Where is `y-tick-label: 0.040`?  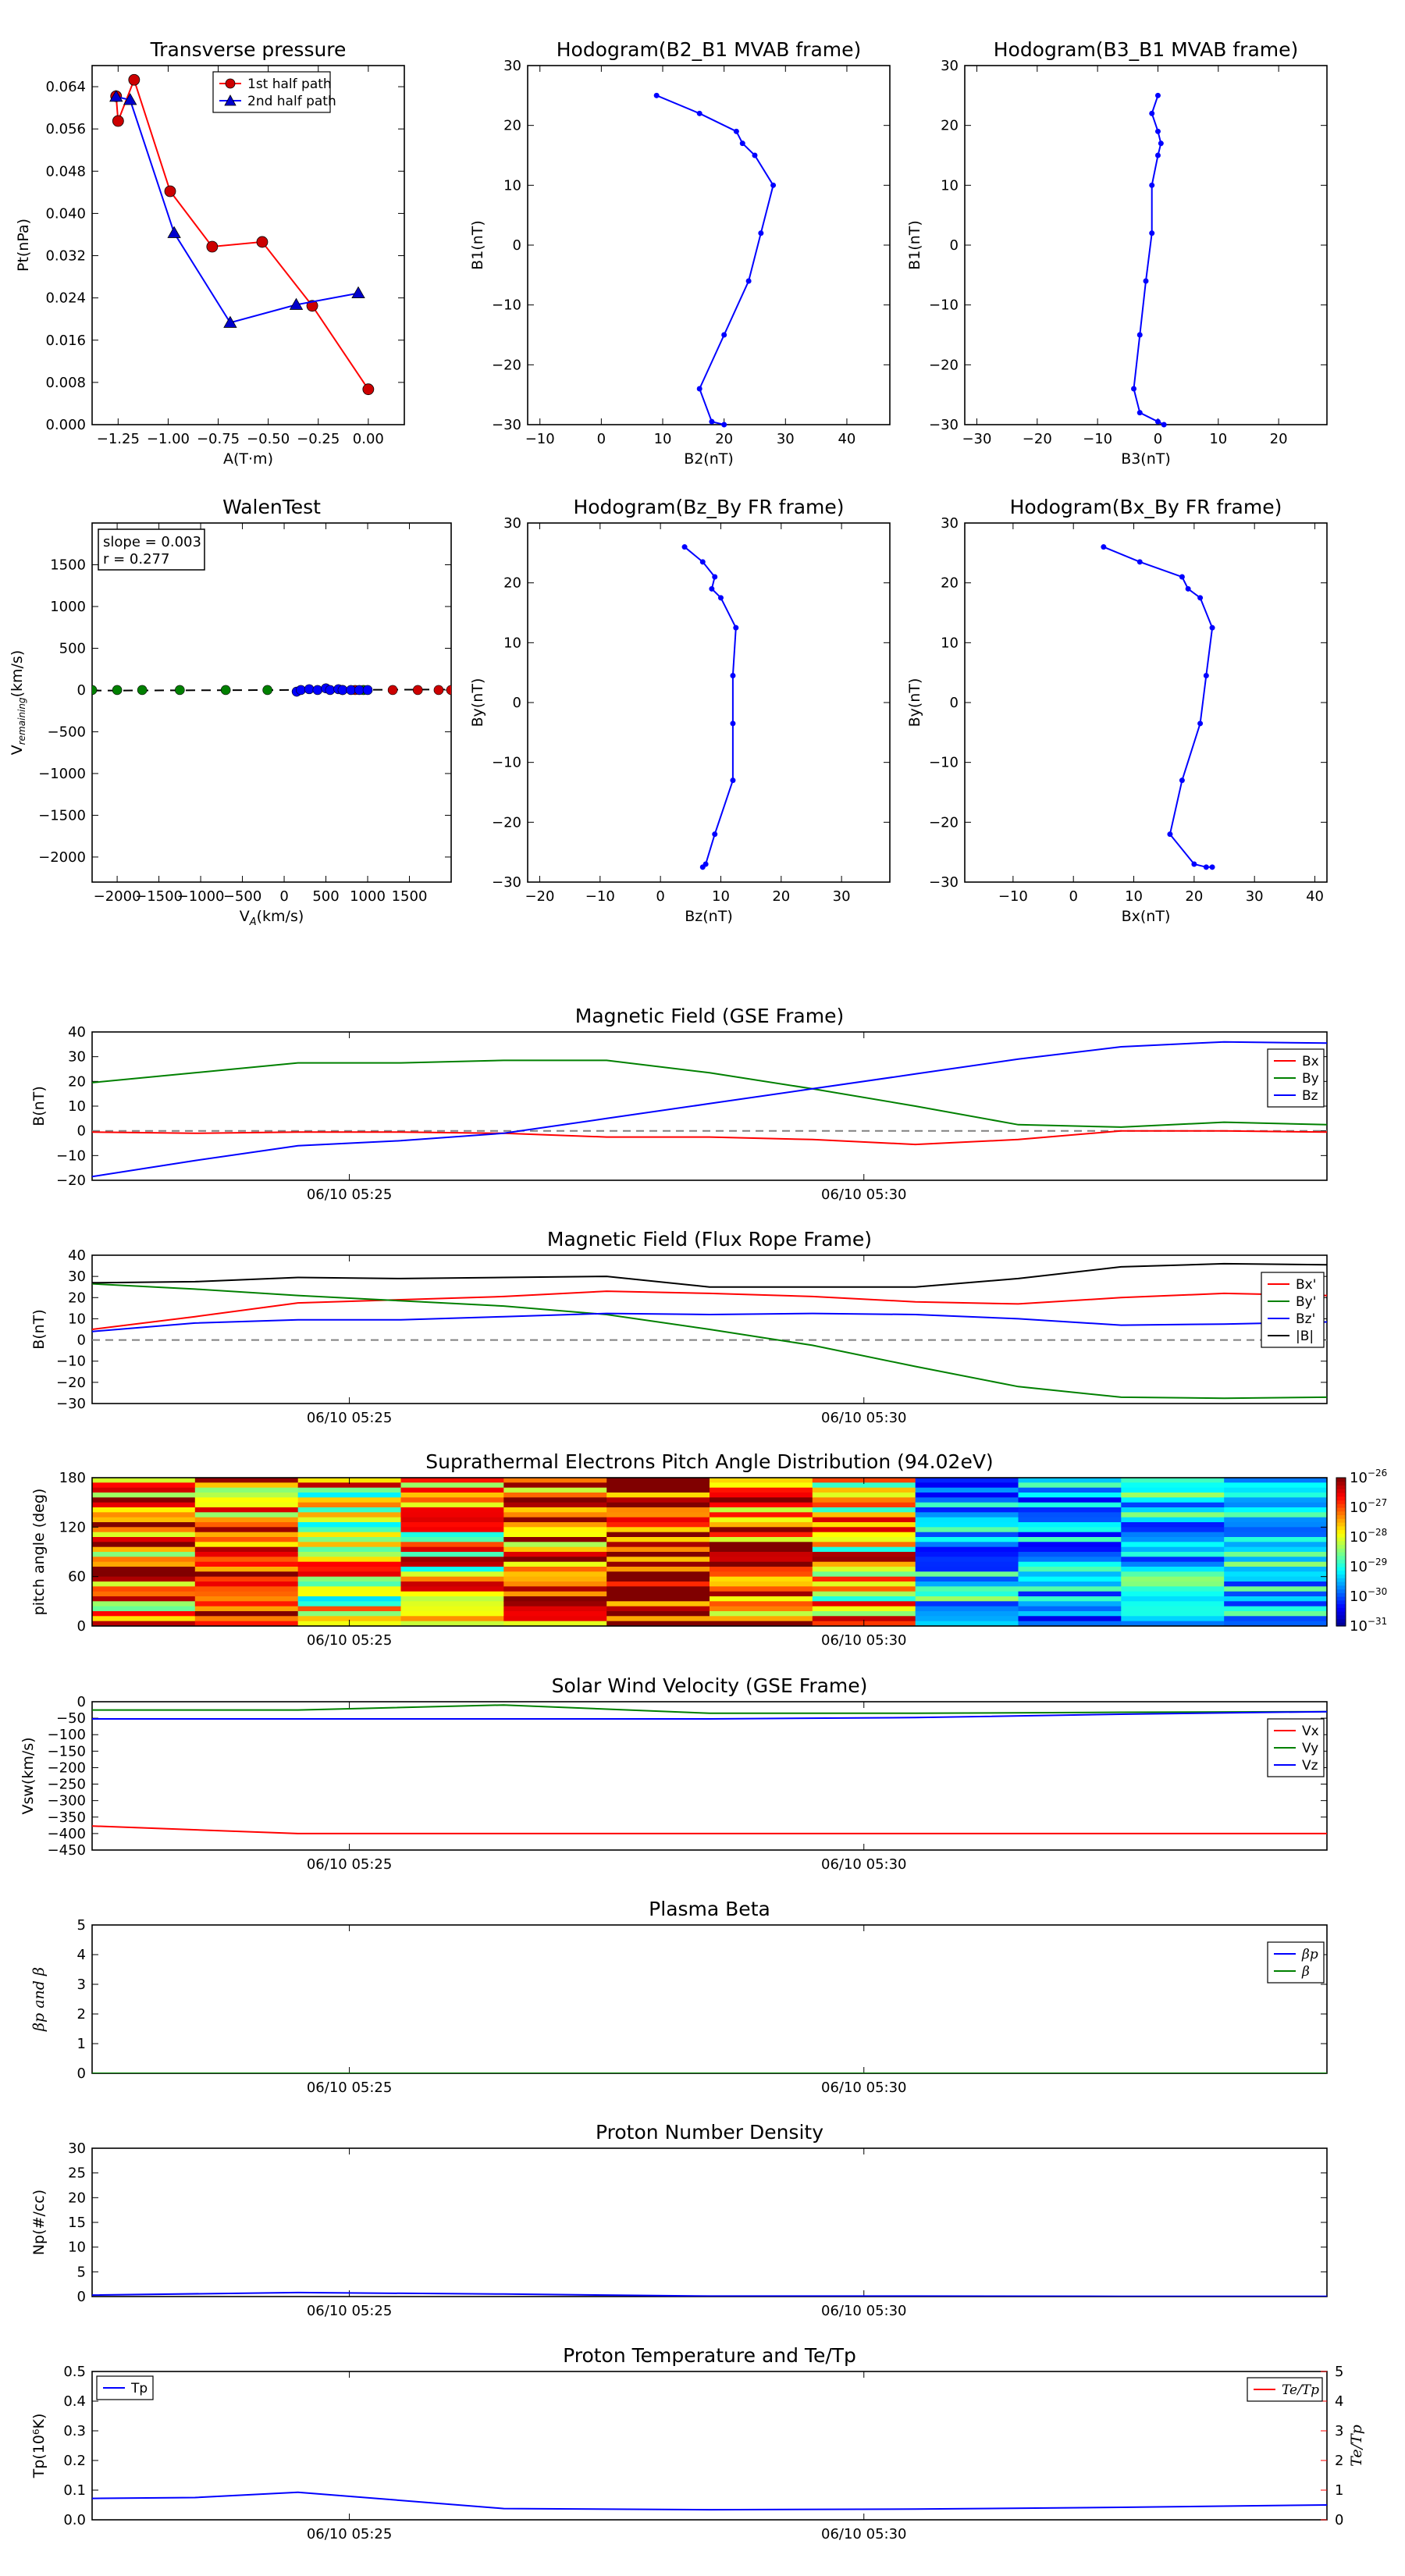 y-tick-label: 0.040 is located at coordinates (65, 213).